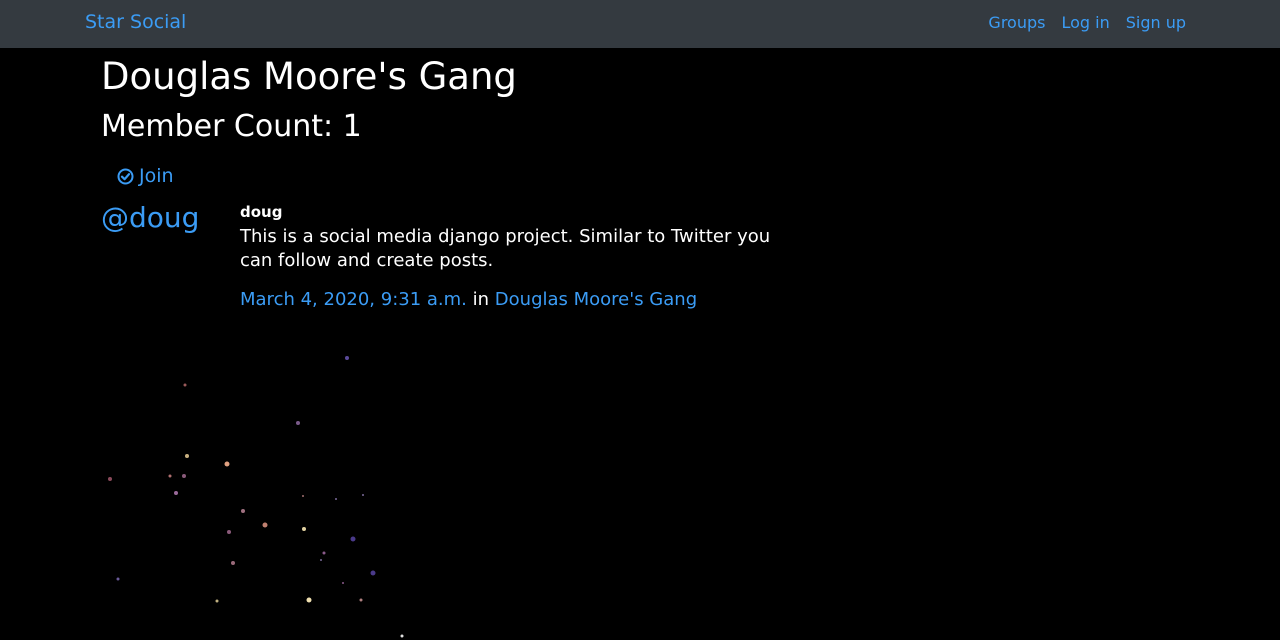 The height and width of the screenshot is (640, 1280). What do you see at coordinates (231, 126) in the screenshot?
I see `member-count: Member Count: 1` at bounding box center [231, 126].